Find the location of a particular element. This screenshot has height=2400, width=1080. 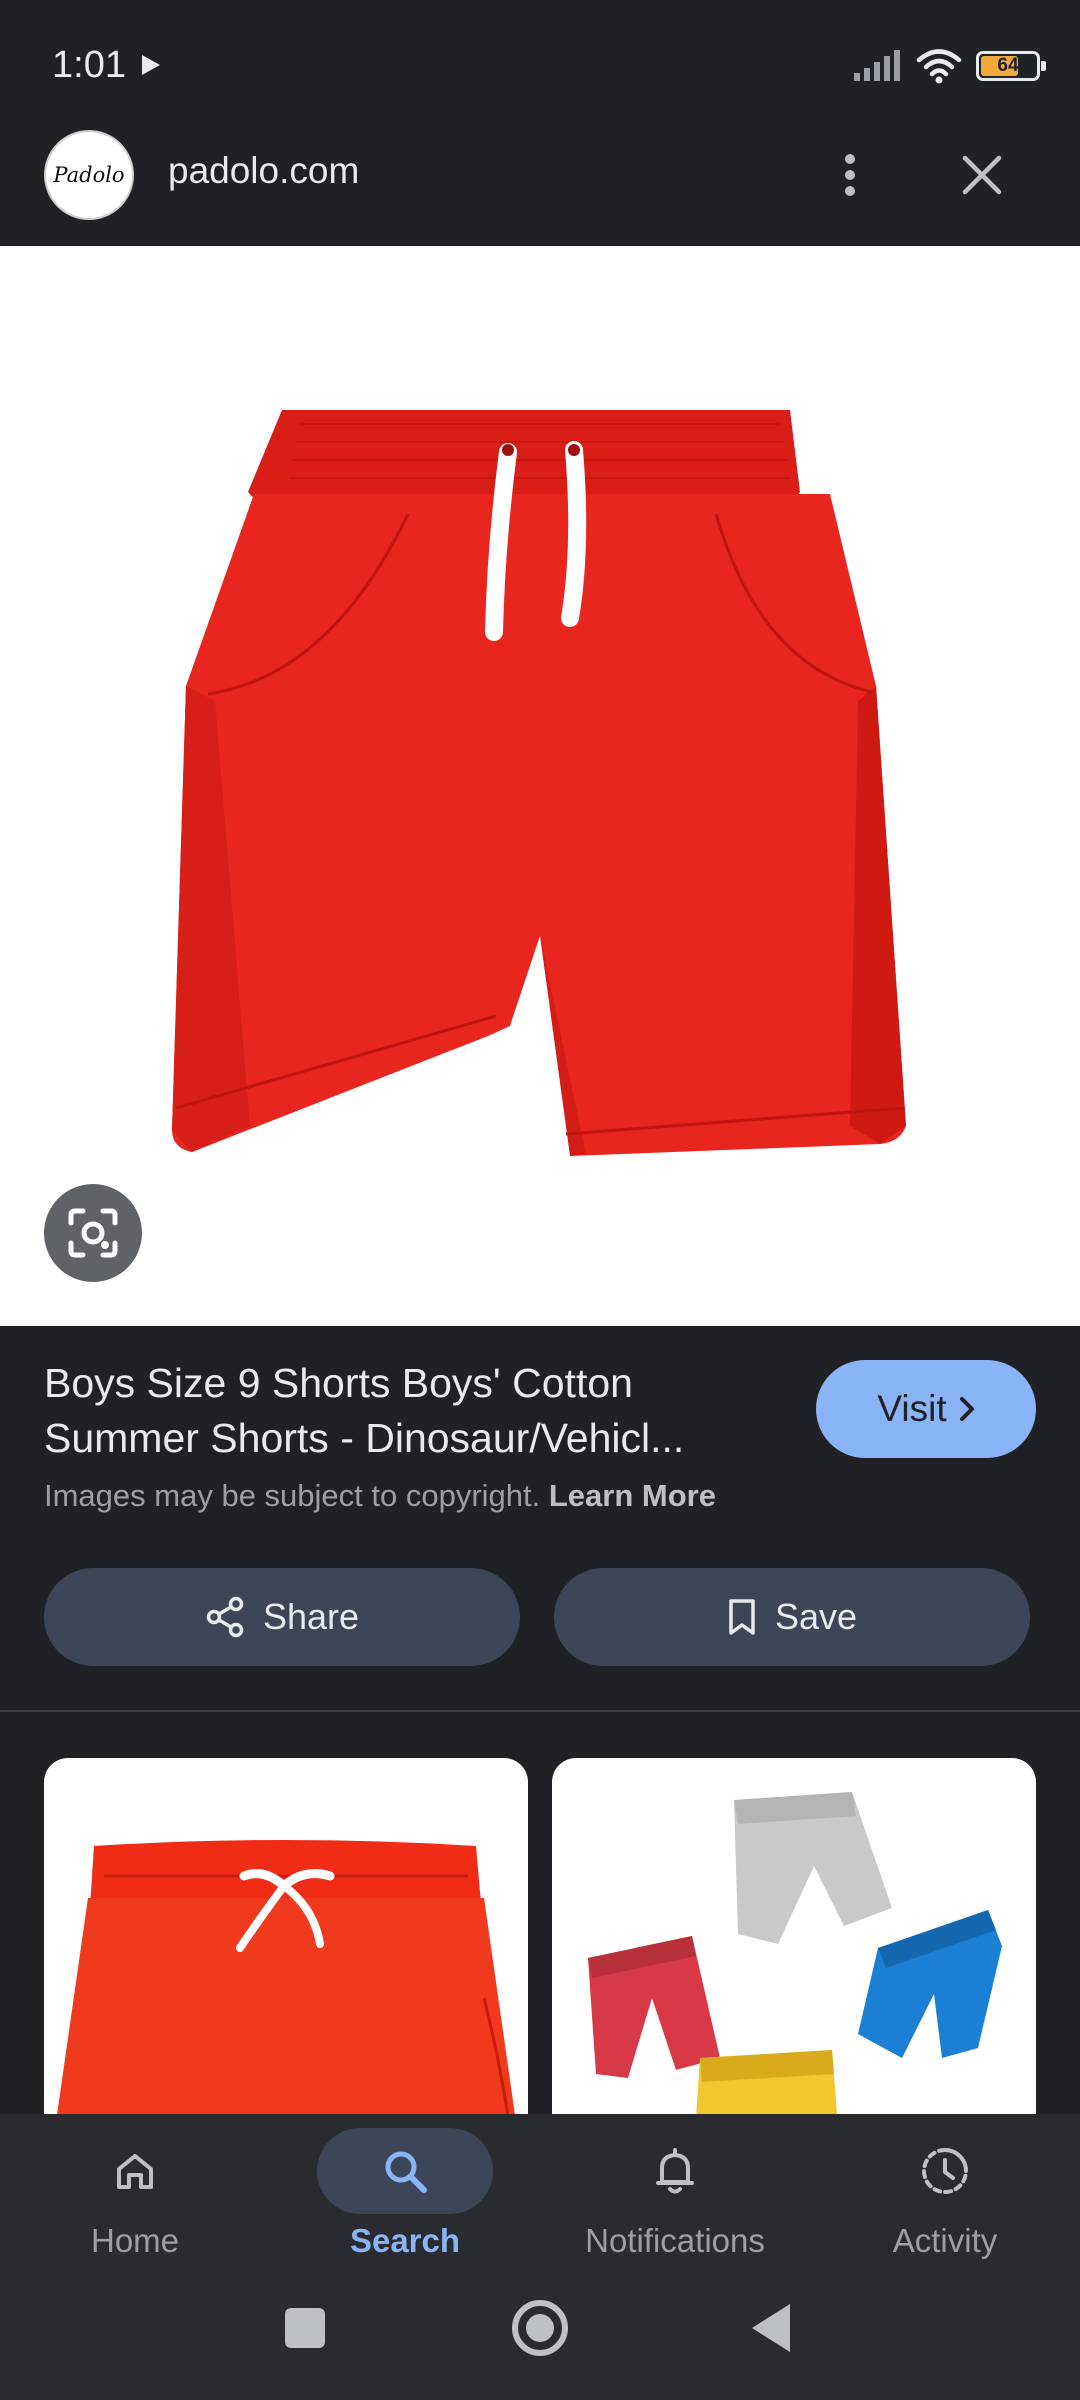

media-play-icon is located at coordinates (151, 65).